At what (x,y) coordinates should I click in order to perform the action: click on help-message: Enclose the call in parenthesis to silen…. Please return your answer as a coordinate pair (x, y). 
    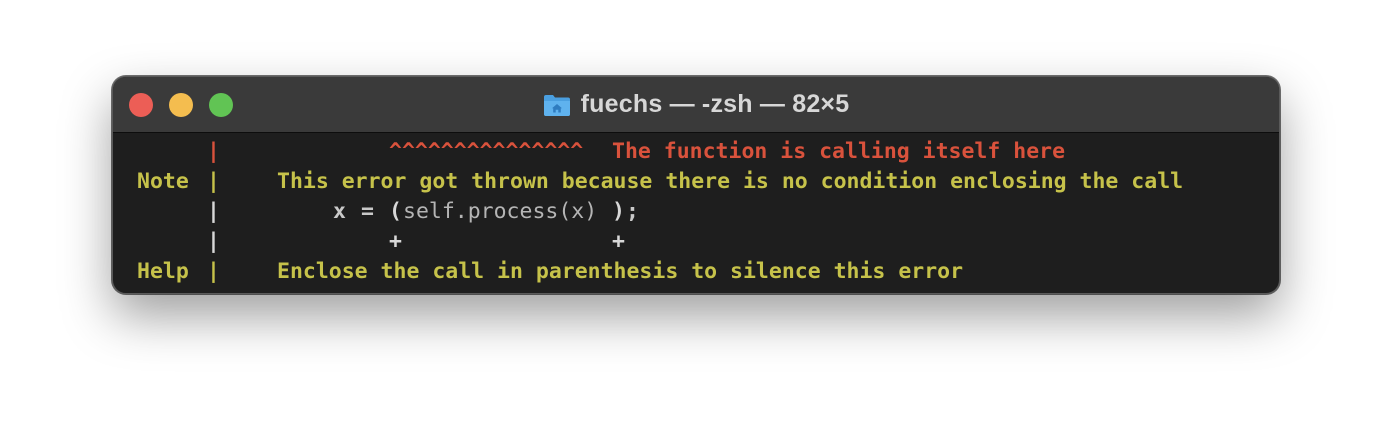
    Looking at the image, I should click on (620, 271).